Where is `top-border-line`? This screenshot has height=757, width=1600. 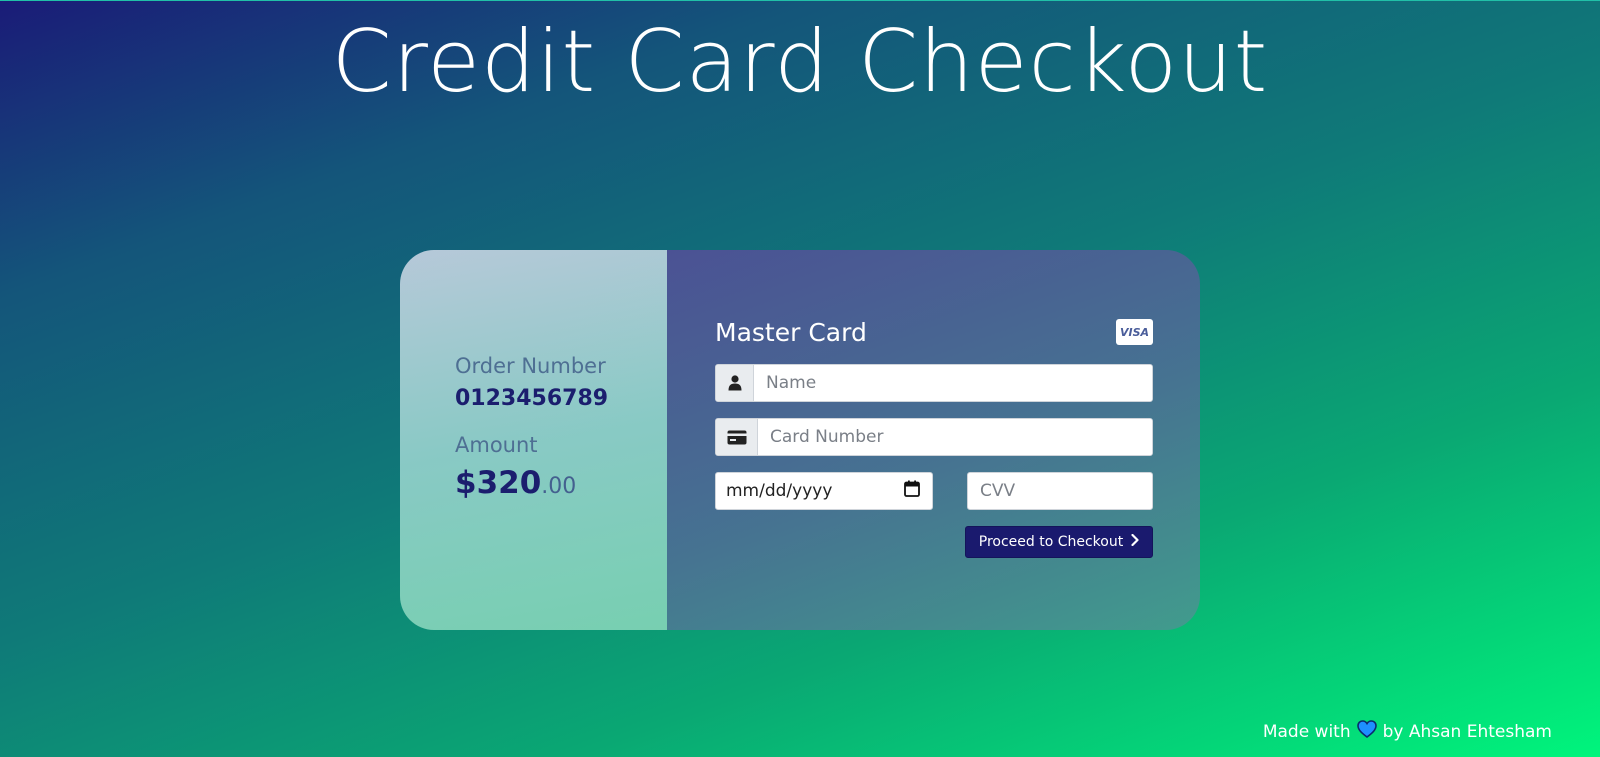
top-border-line is located at coordinates (800, 0).